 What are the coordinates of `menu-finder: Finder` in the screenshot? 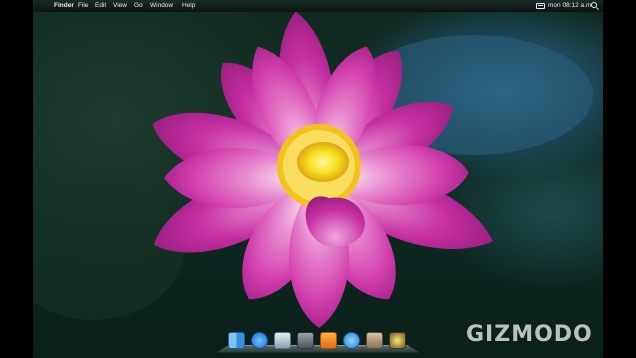 It's located at (64, 6).